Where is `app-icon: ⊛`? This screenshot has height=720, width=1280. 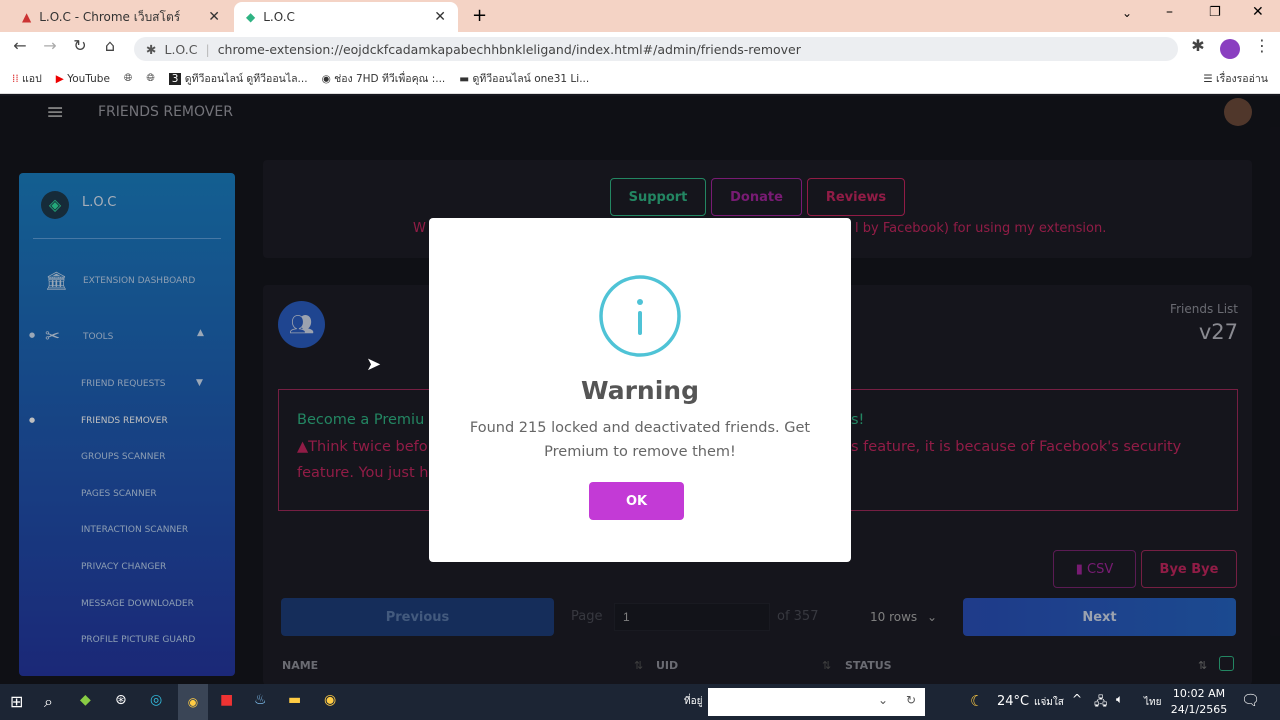
app-icon: ⊛ is located at coordinates (121, 700).